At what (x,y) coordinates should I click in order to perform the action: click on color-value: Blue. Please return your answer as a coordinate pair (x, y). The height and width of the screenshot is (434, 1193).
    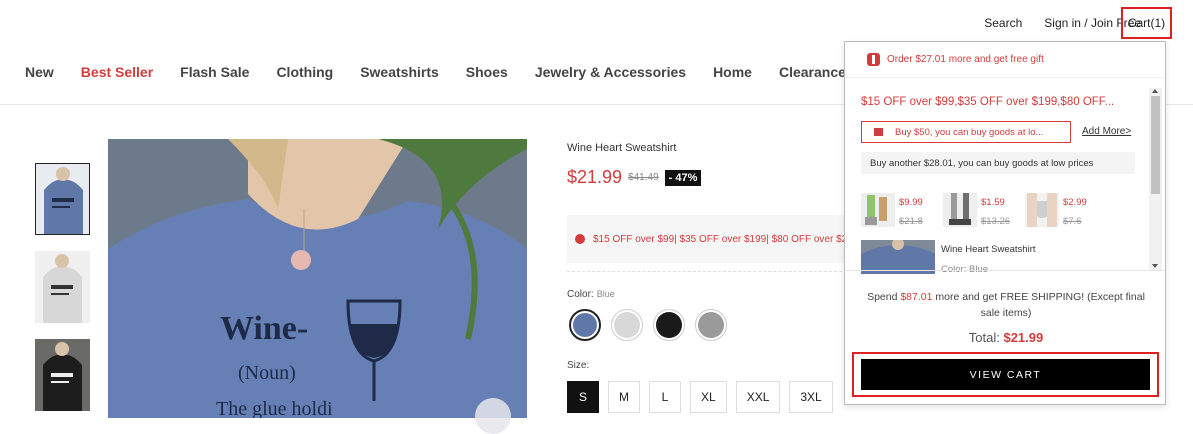
    Looking at the image, I should click on (605, 294).